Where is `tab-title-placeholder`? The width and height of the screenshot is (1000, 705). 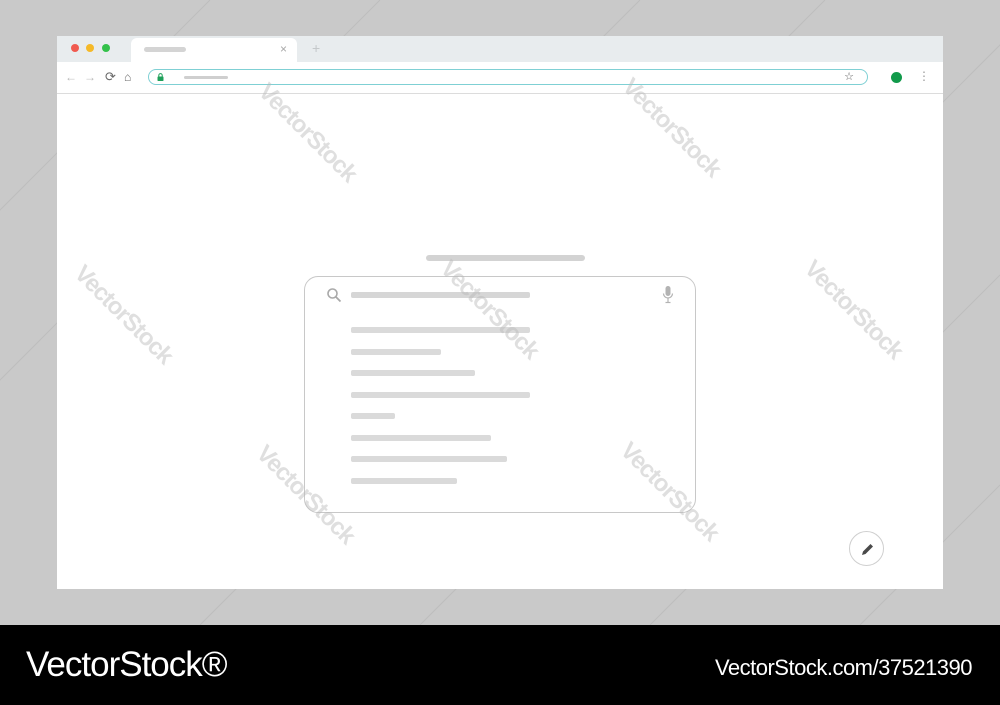 tab-title-placeholder is located at coordinates (165, 49).